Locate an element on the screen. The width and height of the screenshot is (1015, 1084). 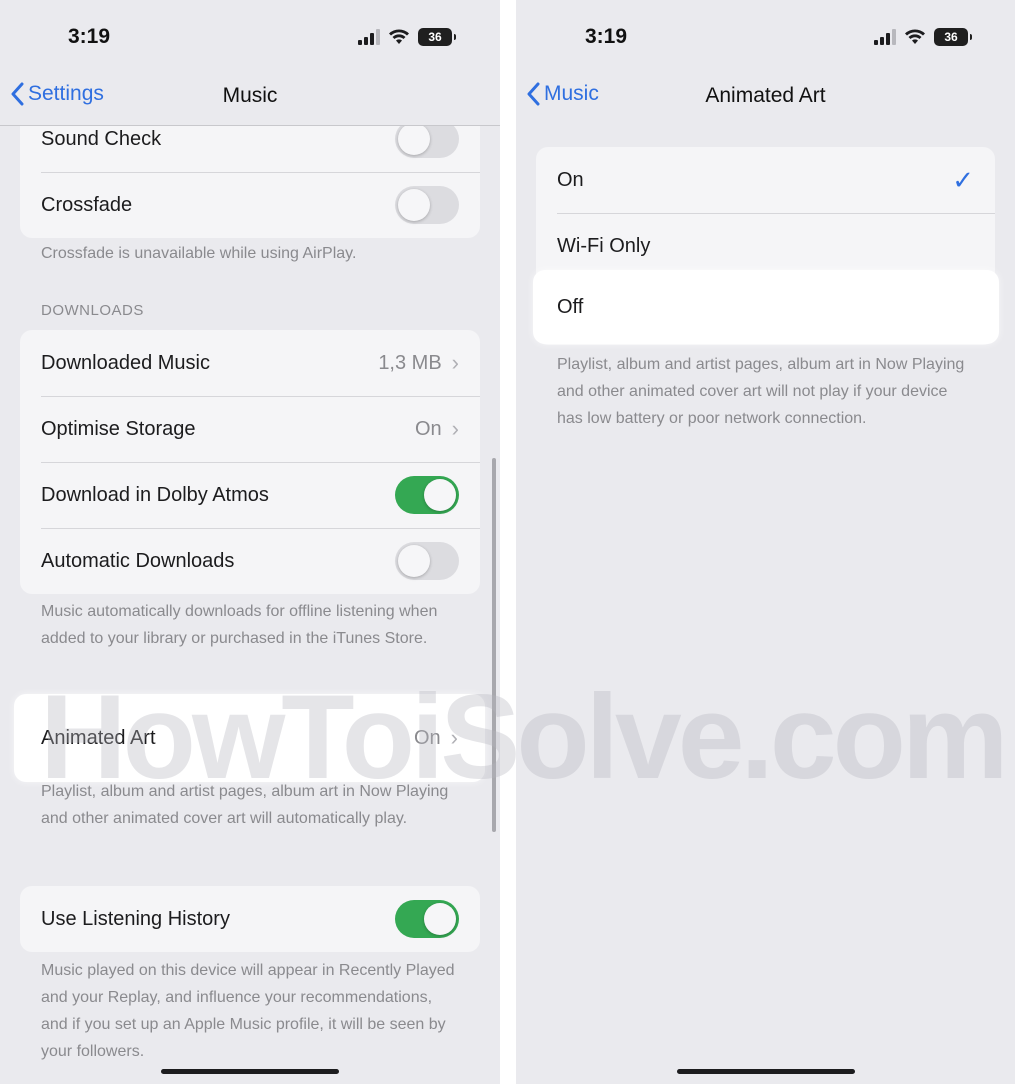
optimise-storage-row: Optimise Storage On › is located at coordinates (250, 429).